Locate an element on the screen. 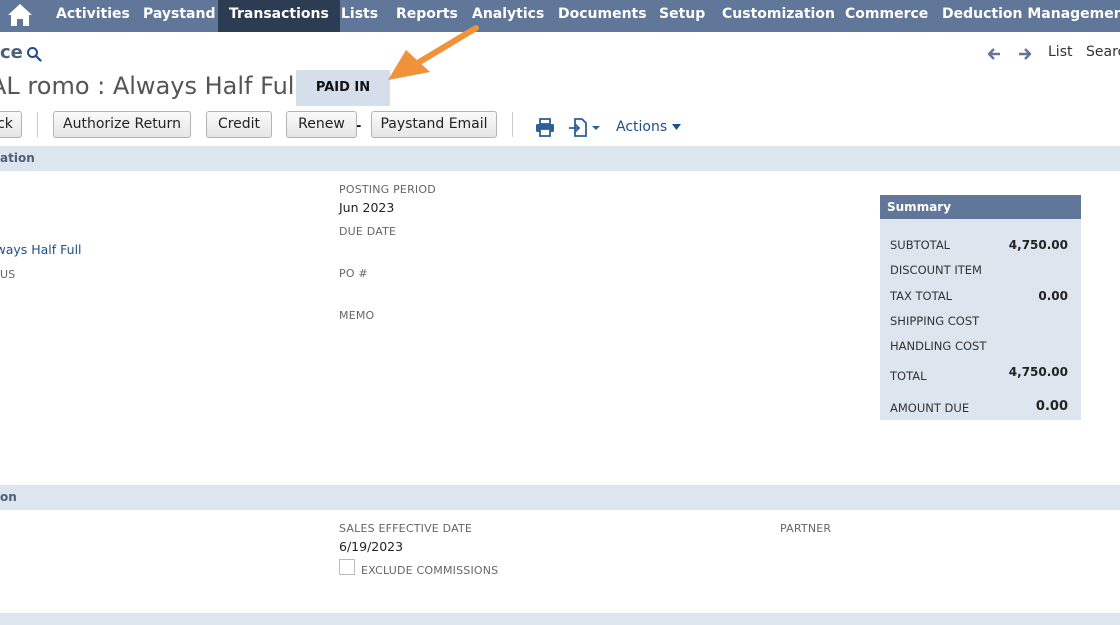 The width and height of the screenshot is (1120, 625). annotation-arrow-icon is located at coordinates (433, 52).